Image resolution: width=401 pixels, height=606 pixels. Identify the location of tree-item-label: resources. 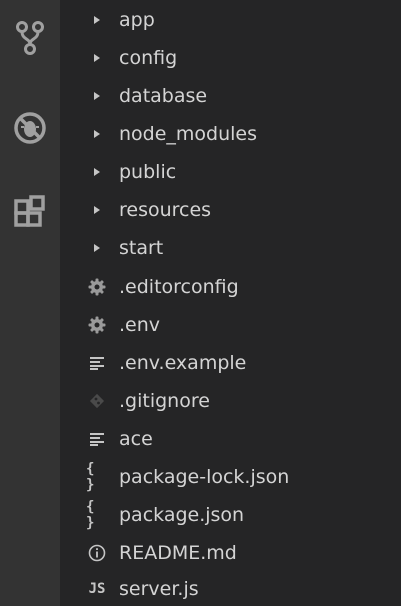
(165, 210).